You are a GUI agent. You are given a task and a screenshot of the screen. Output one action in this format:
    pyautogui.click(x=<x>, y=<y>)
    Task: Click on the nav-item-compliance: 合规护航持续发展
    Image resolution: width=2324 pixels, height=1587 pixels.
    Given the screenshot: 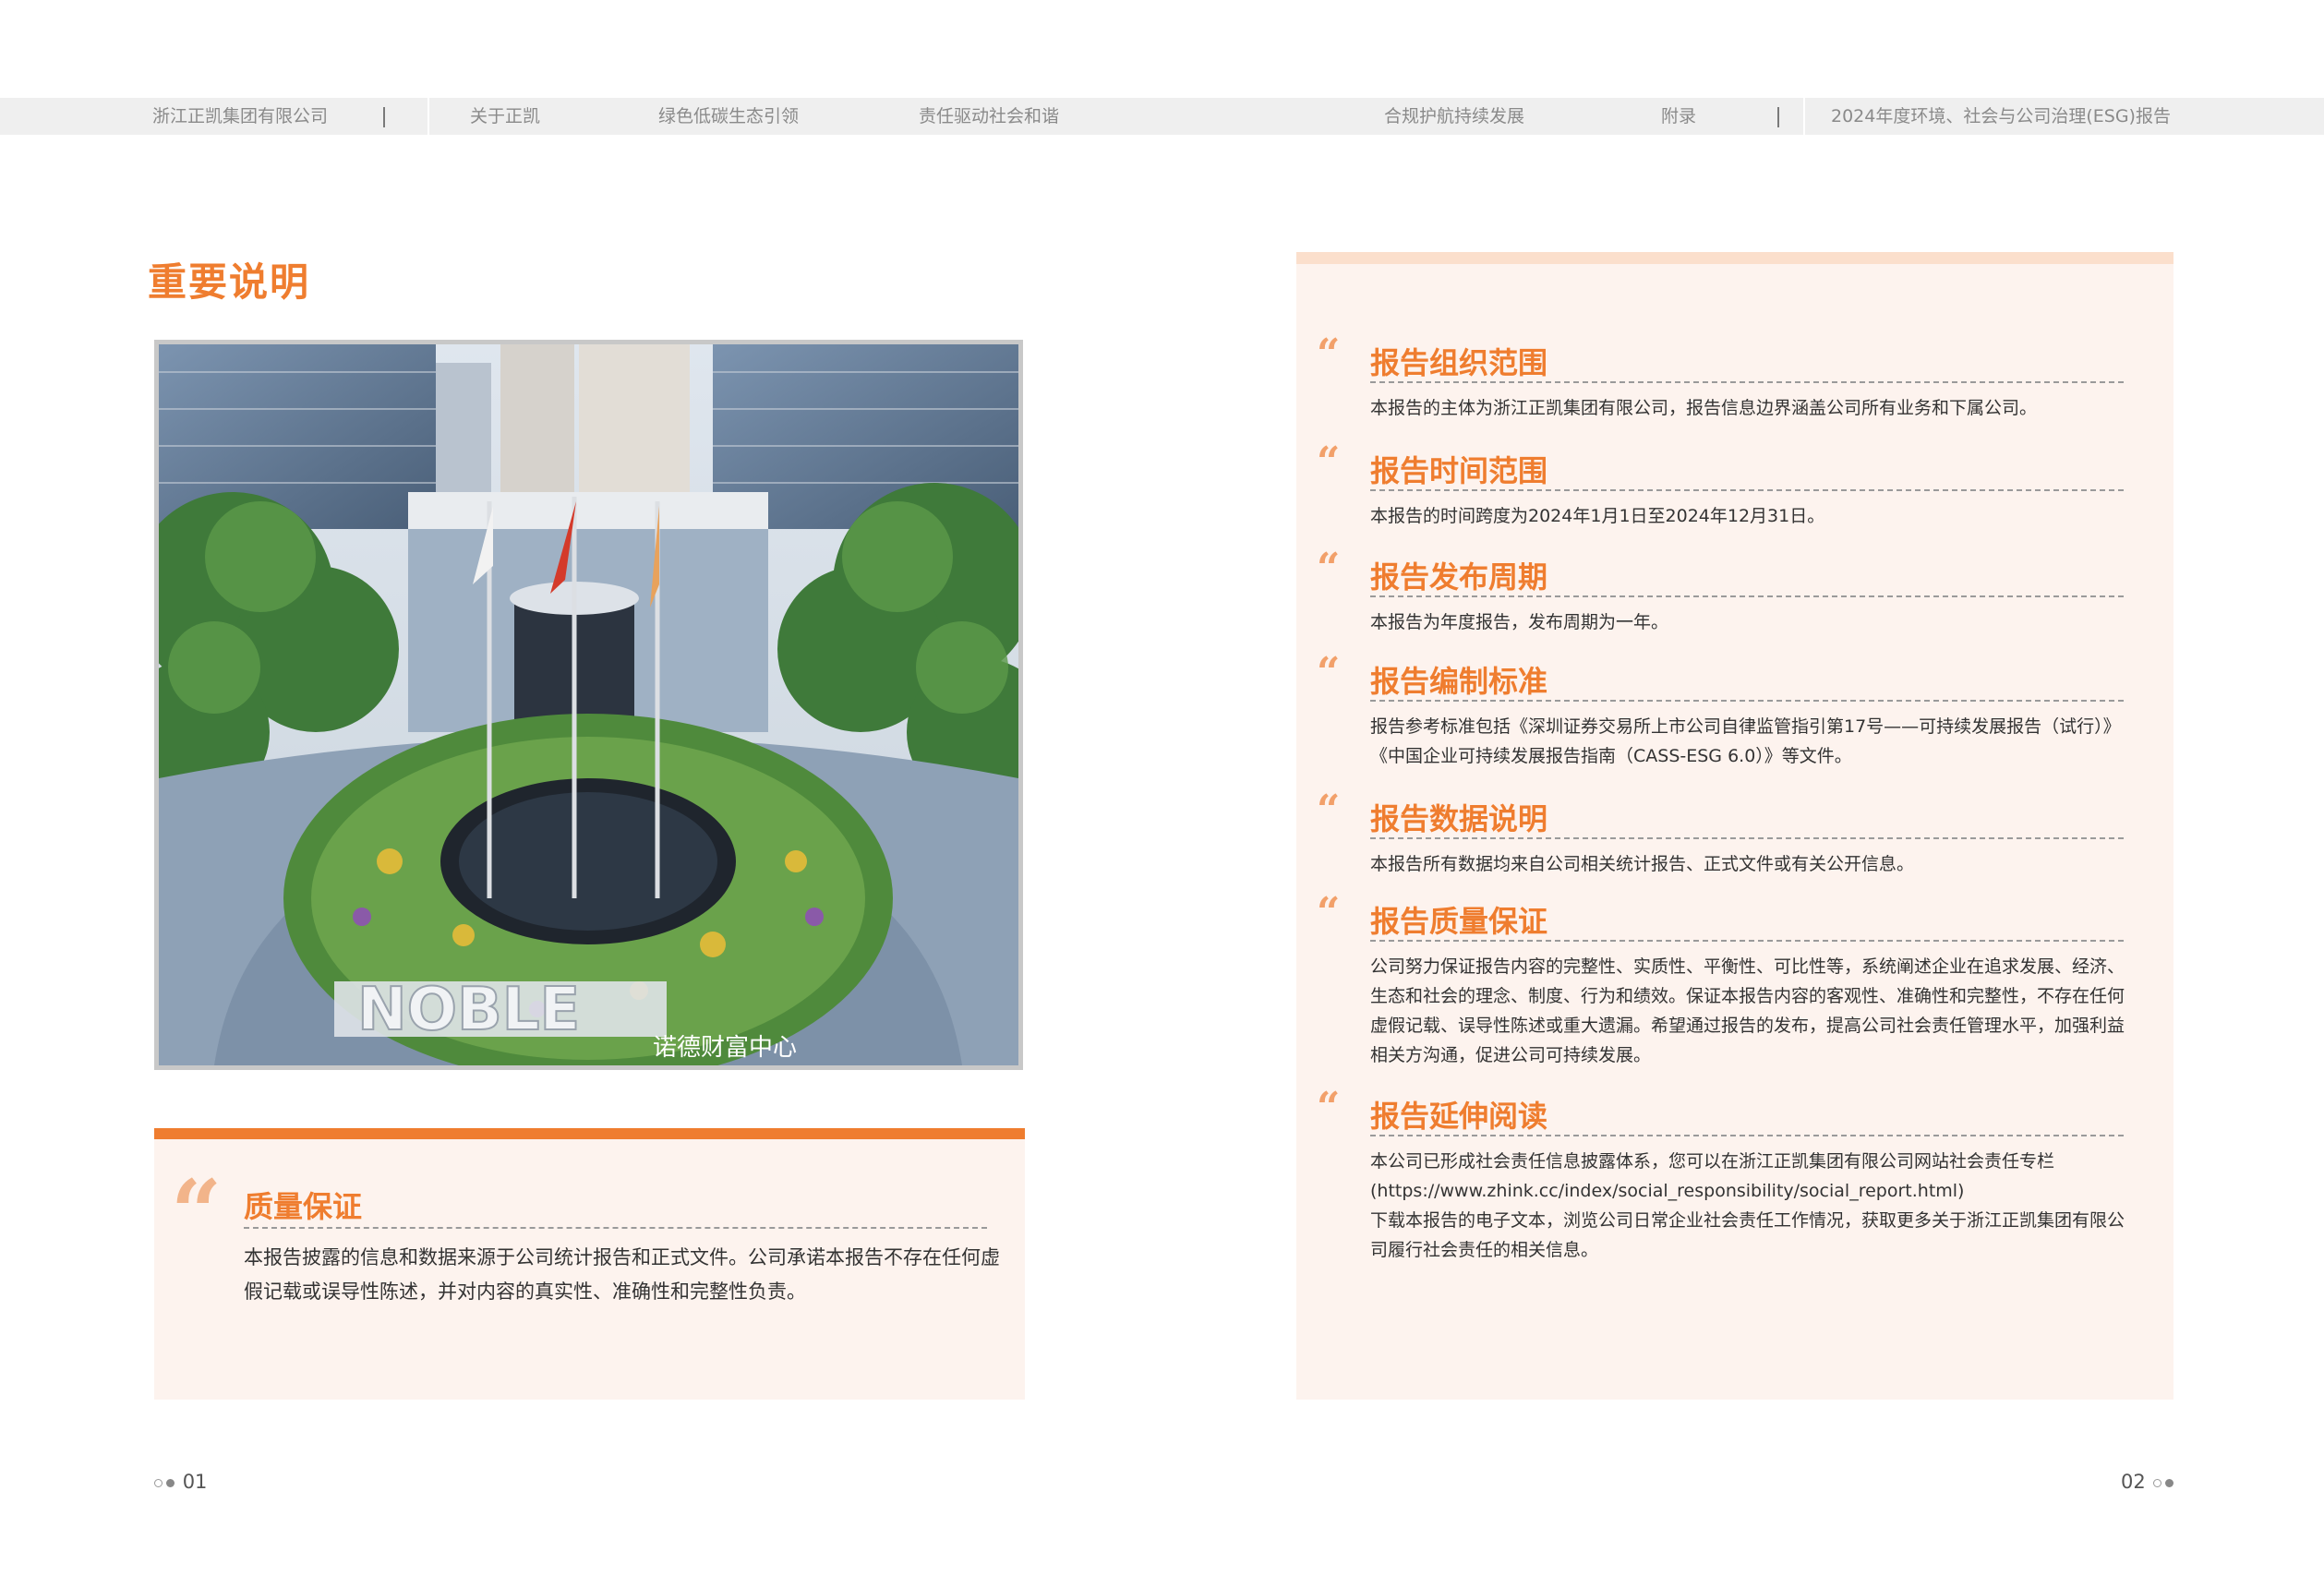 What is the action you would take?
    pyautogui.click(x=1454, y=116)
    